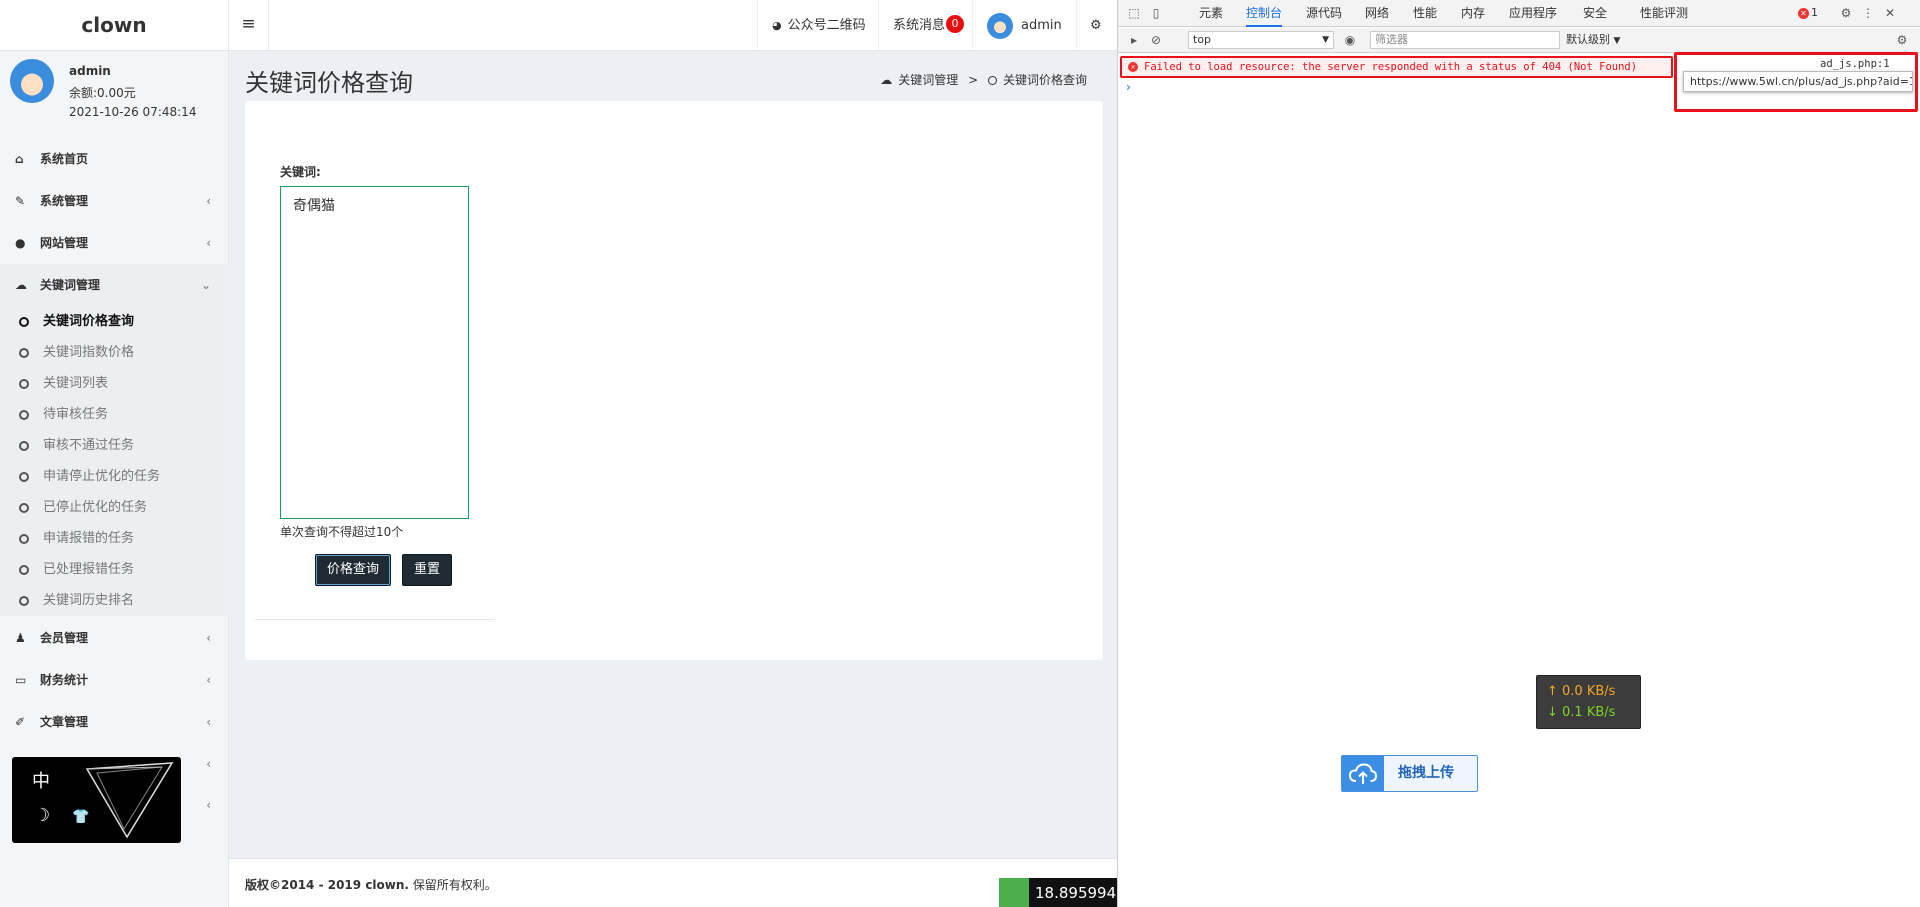  I want to click on price-query-form: 关键词: 奇偶猫 单次查询不得超过10个 价格查询 重置, so click(375, 366).